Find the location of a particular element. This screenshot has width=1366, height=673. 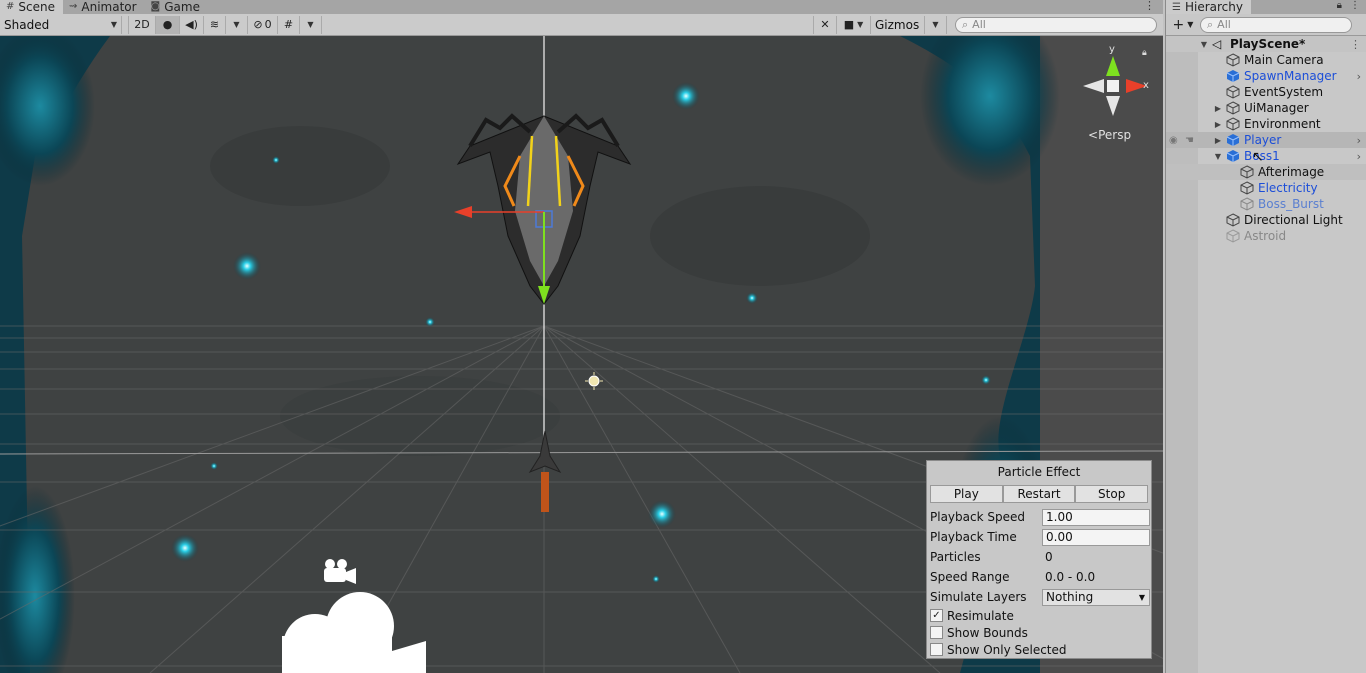

audio-toggle-button: ◀) is located at coordinates (192, 24).